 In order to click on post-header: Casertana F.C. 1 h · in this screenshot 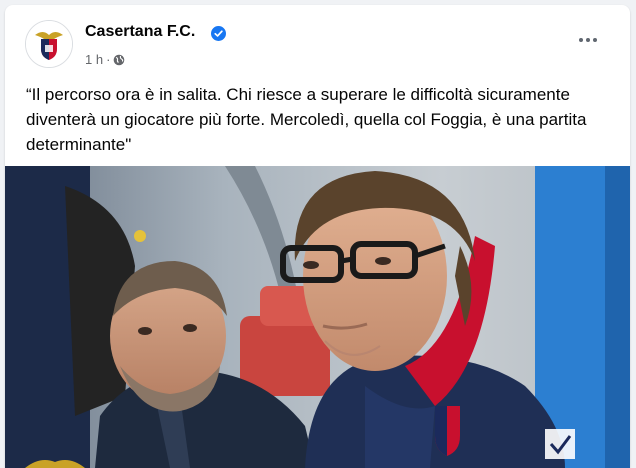, I will do `click(322, 45)`.